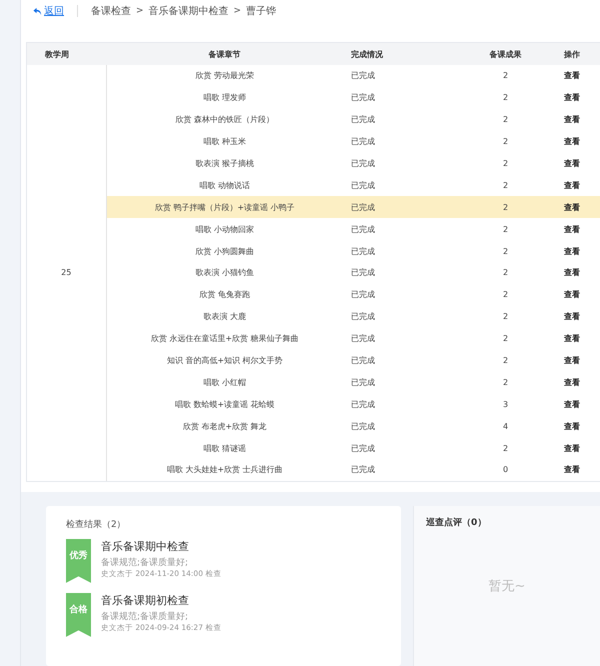  Describe the element at coordinates (224, 426) in the screenshot. I see `table-cell: 欣赏 布老虎+欣赏 舞龙` at that location.